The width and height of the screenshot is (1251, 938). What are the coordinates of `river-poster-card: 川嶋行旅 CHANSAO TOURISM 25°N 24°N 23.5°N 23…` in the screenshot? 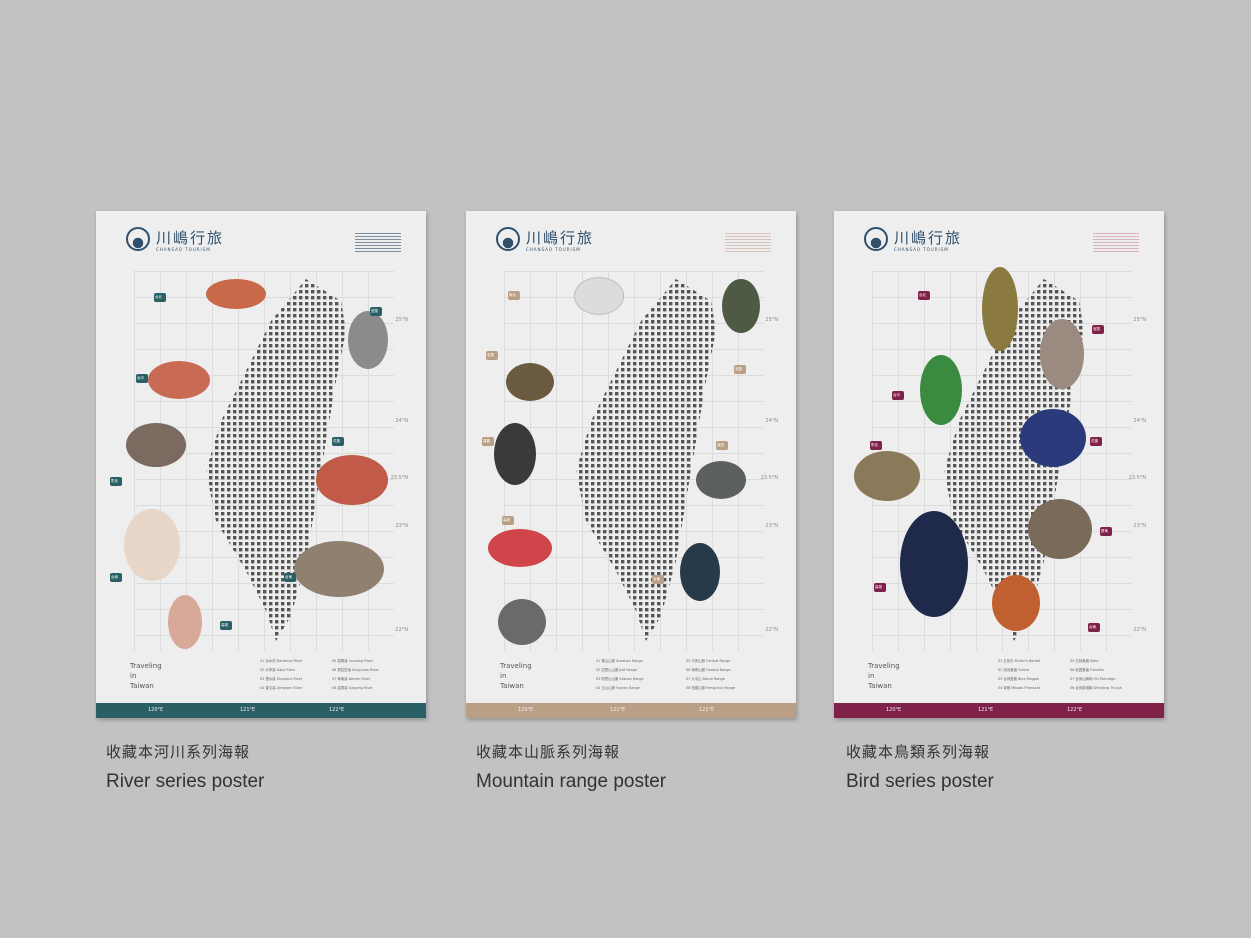 It's located at (261, 464).